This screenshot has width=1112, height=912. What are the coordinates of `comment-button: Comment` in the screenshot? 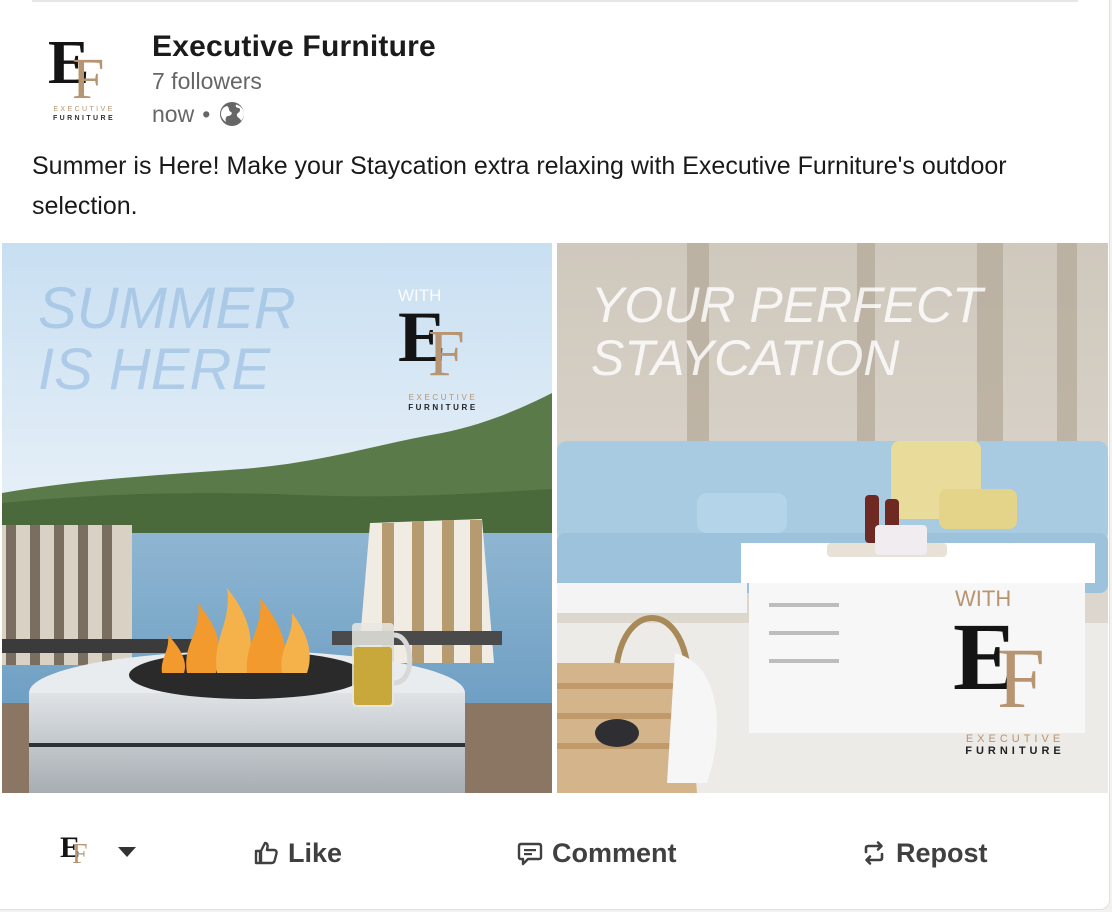 It's located at (596, 853).